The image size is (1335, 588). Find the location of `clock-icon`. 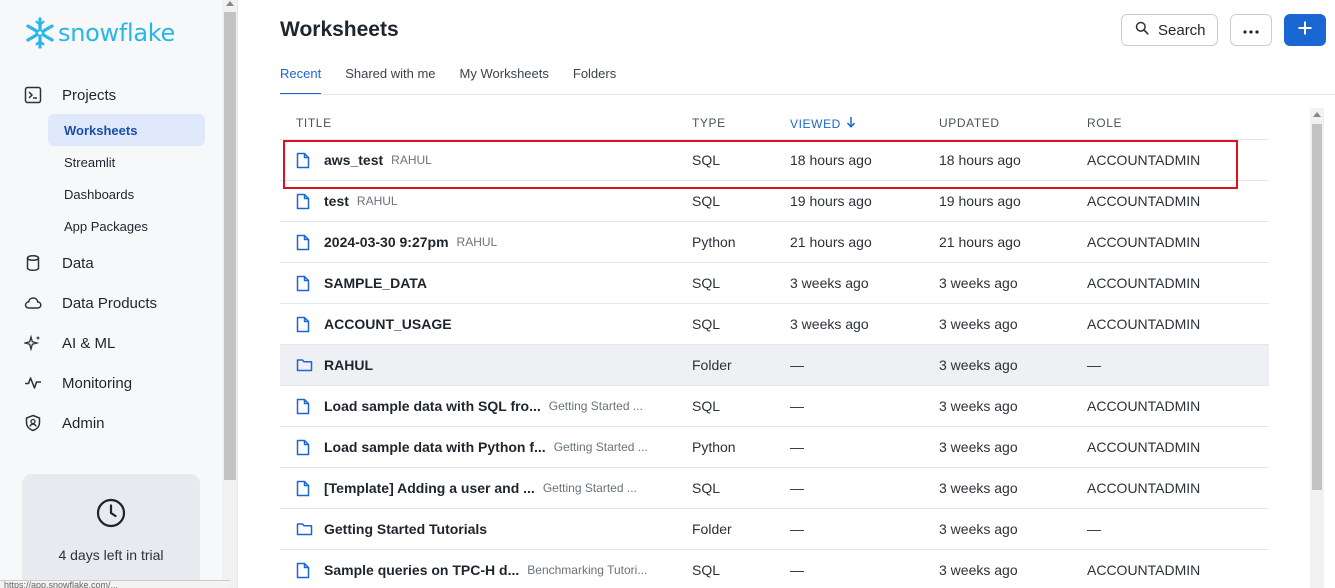

clock-icon is located at coordinates (111, 515).